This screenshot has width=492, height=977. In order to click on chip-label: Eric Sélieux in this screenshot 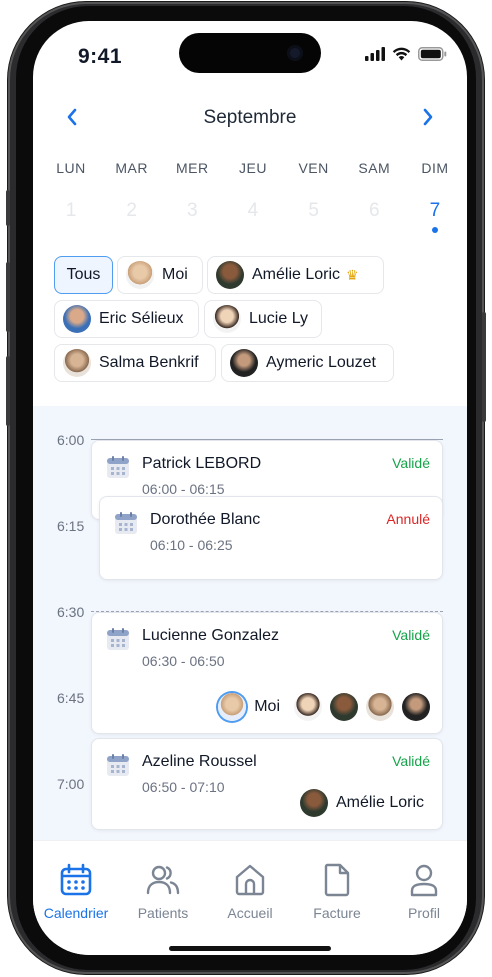, I will do `click(141, 318)`.